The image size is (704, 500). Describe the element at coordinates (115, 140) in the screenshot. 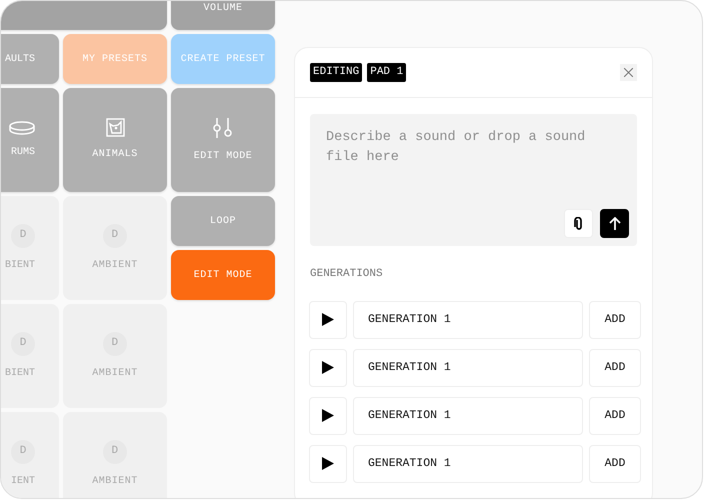

I see `pad-button: ANIMALS` at that location.